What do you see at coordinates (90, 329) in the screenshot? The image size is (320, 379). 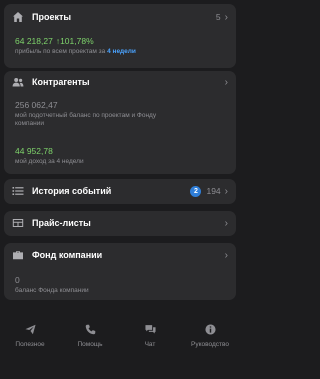 I see `phone-icon` at bounding box center [90, 329].